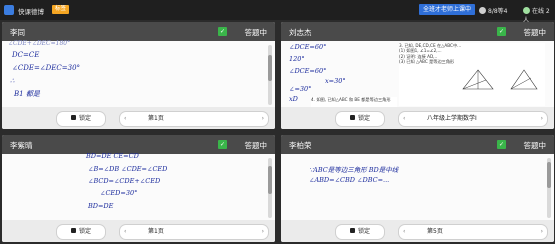  What do you see at coordinates (427, 62) in the screenshot?
I see `question-line: (3) 已知 △ABC 是等边三角形` at bounding box center [427, 62].